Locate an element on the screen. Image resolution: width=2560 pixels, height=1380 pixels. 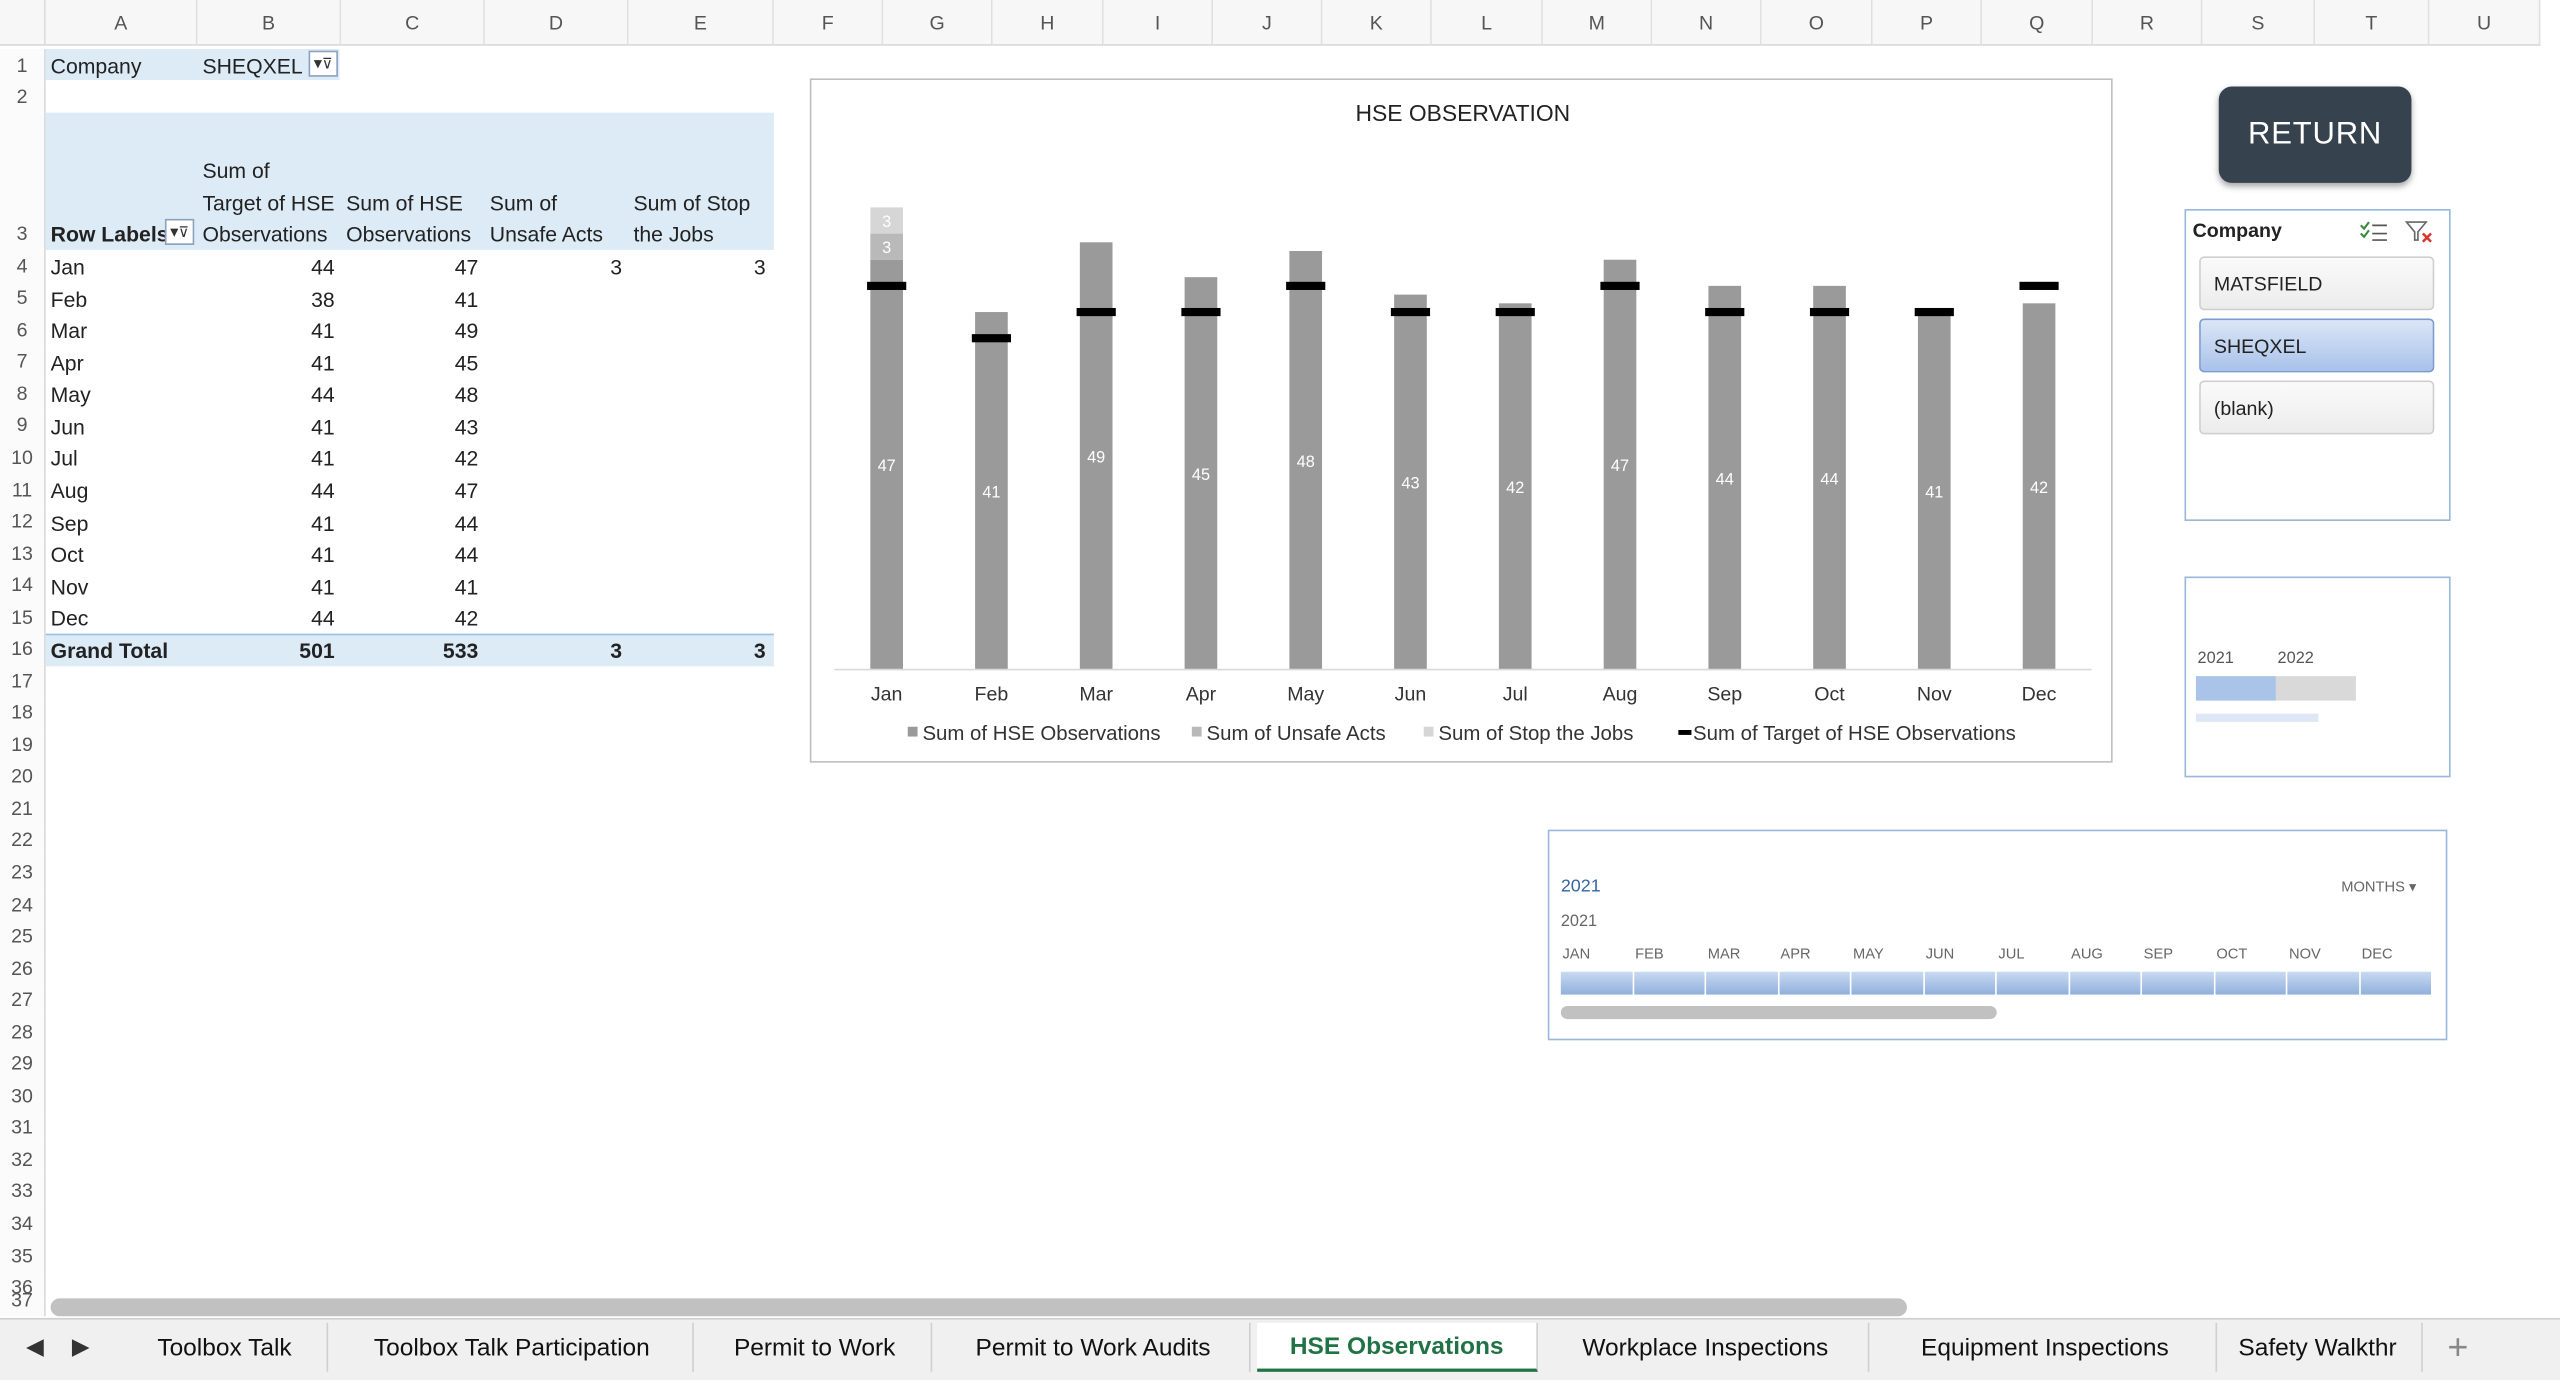
multi-select-icon is located at coordinates (2373, 231).